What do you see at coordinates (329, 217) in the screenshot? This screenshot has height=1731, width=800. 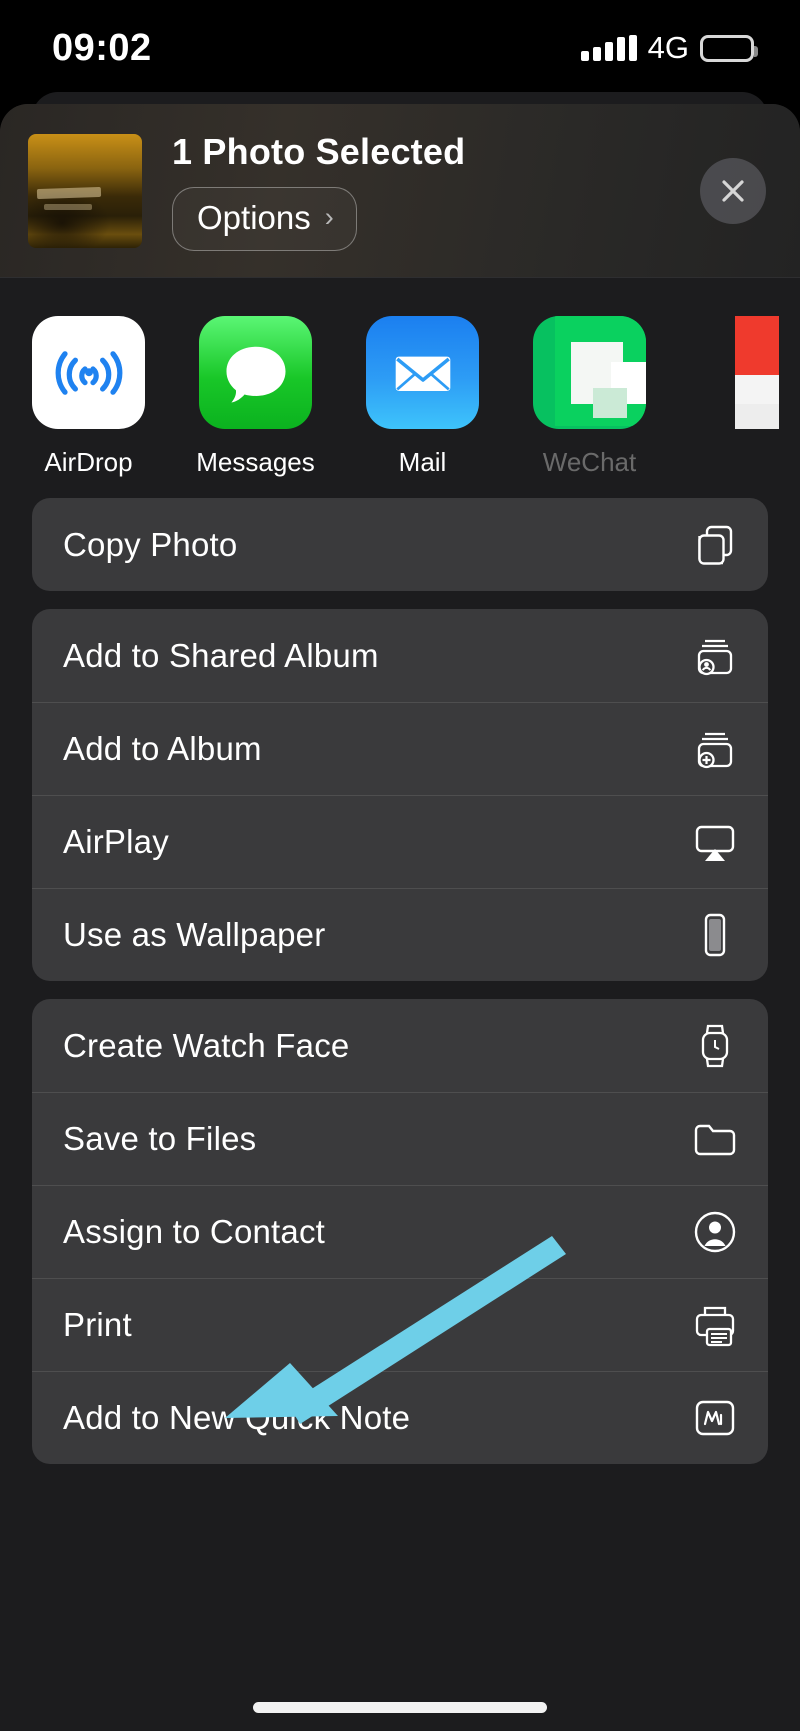 I see `chevron-right-icon: ›` at bounding box center [329, 217].